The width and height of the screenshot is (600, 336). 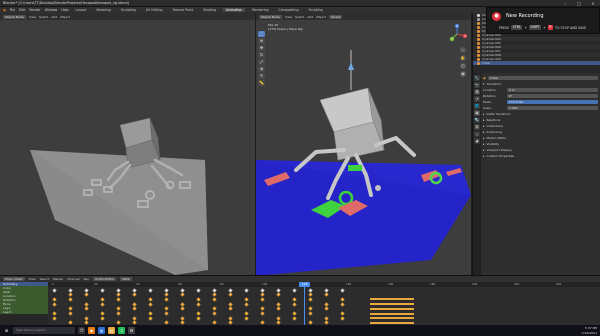 What do you see at coordinates (542, 77) in the screenshot?
I see `object-name-field: Cube` at bounding box center [542, 77].